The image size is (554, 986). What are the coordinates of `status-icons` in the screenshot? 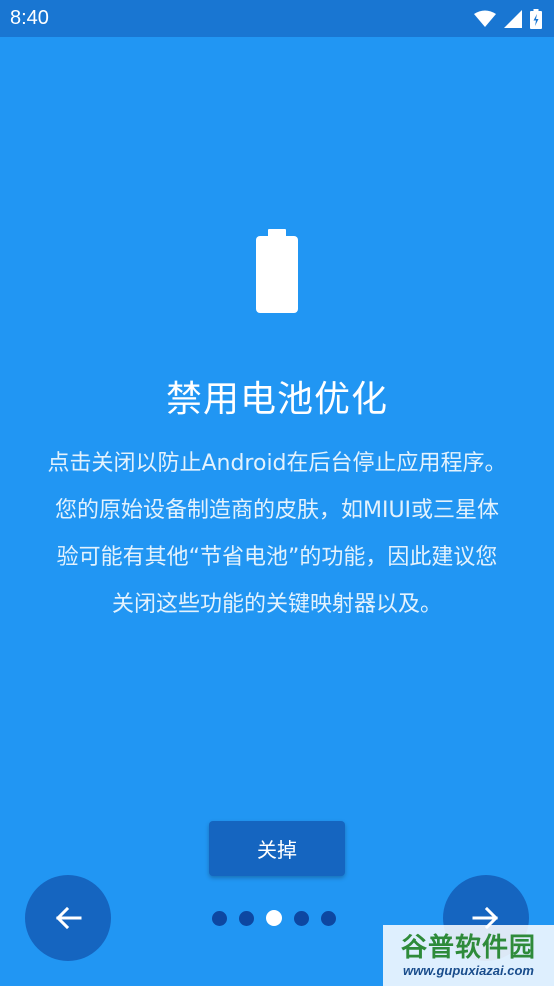 It's located at (508, 18).